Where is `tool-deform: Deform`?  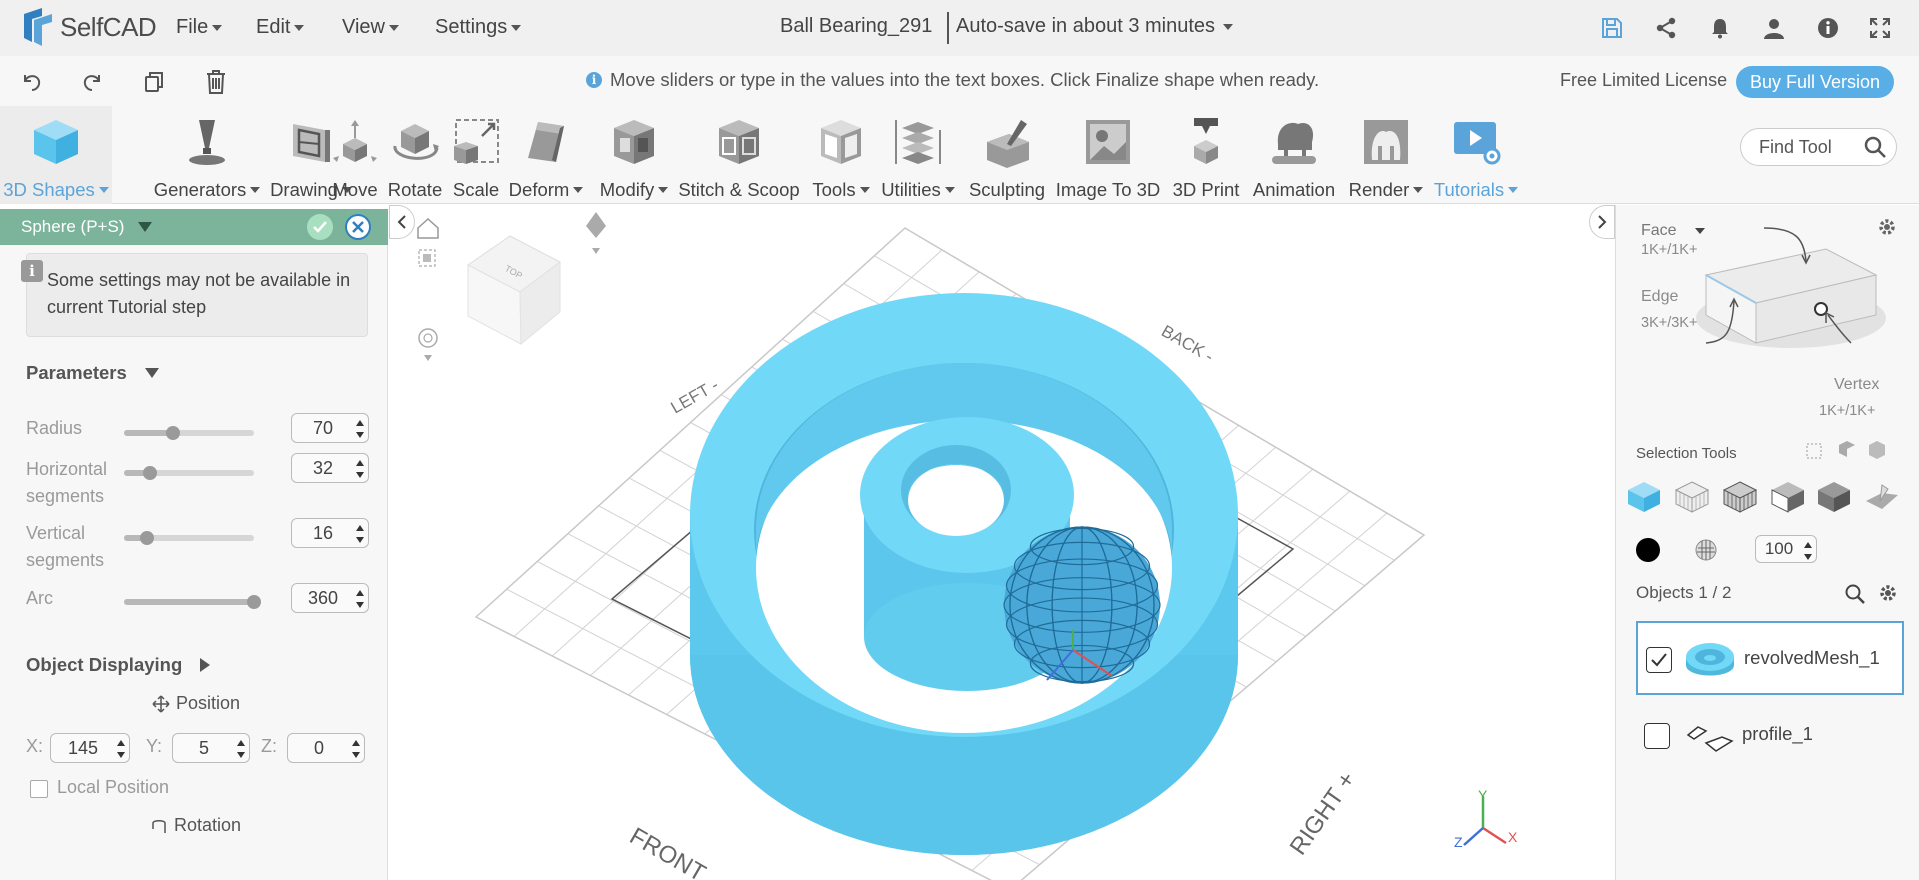 tool-deform: Deform is located at coordinates (546, 155).